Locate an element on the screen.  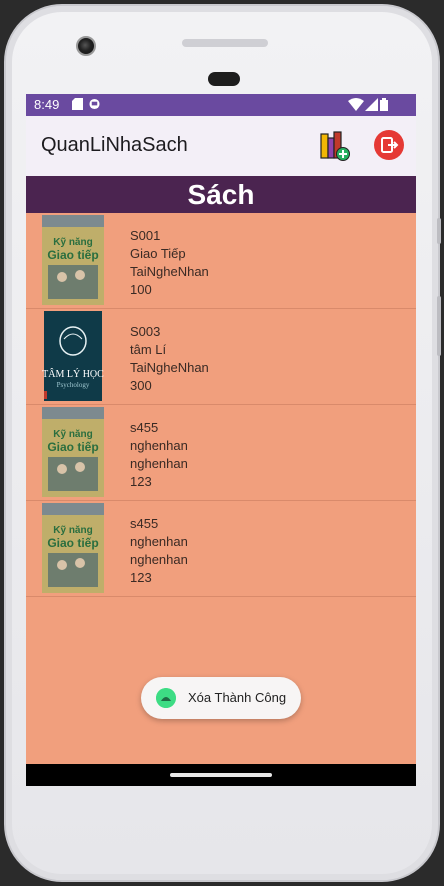
status-bar: 8:49 is located at coordinates (221, 105).